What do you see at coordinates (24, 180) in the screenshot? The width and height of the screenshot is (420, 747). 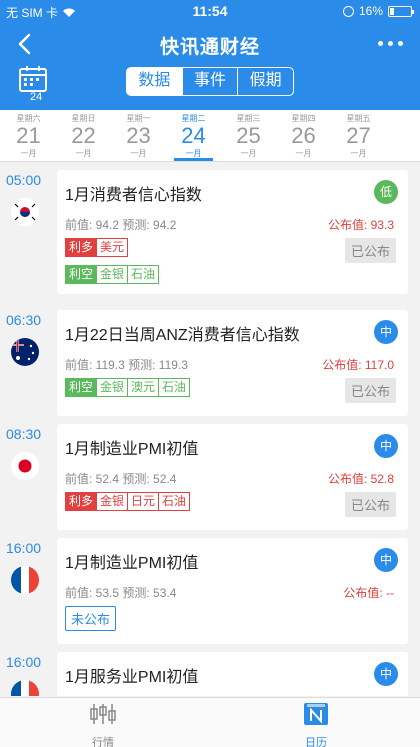 I see `event-time: 05:00` at bounding box center [24, 180].